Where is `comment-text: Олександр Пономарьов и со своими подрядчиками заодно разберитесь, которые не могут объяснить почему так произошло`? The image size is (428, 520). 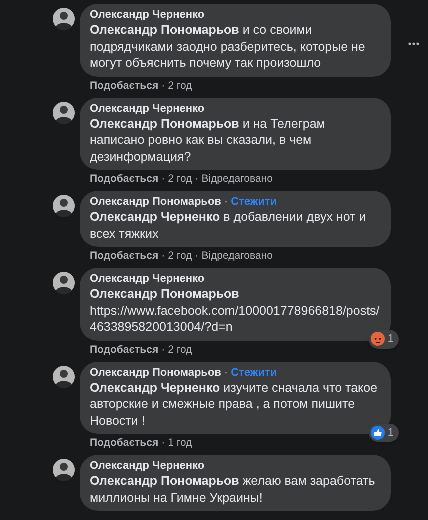
comment-text: Олександр Пономарьов и со своими подрядчиками заодно разберитесь, которые не могут объяснить почему так произошло is located at coordinates (228, 47).